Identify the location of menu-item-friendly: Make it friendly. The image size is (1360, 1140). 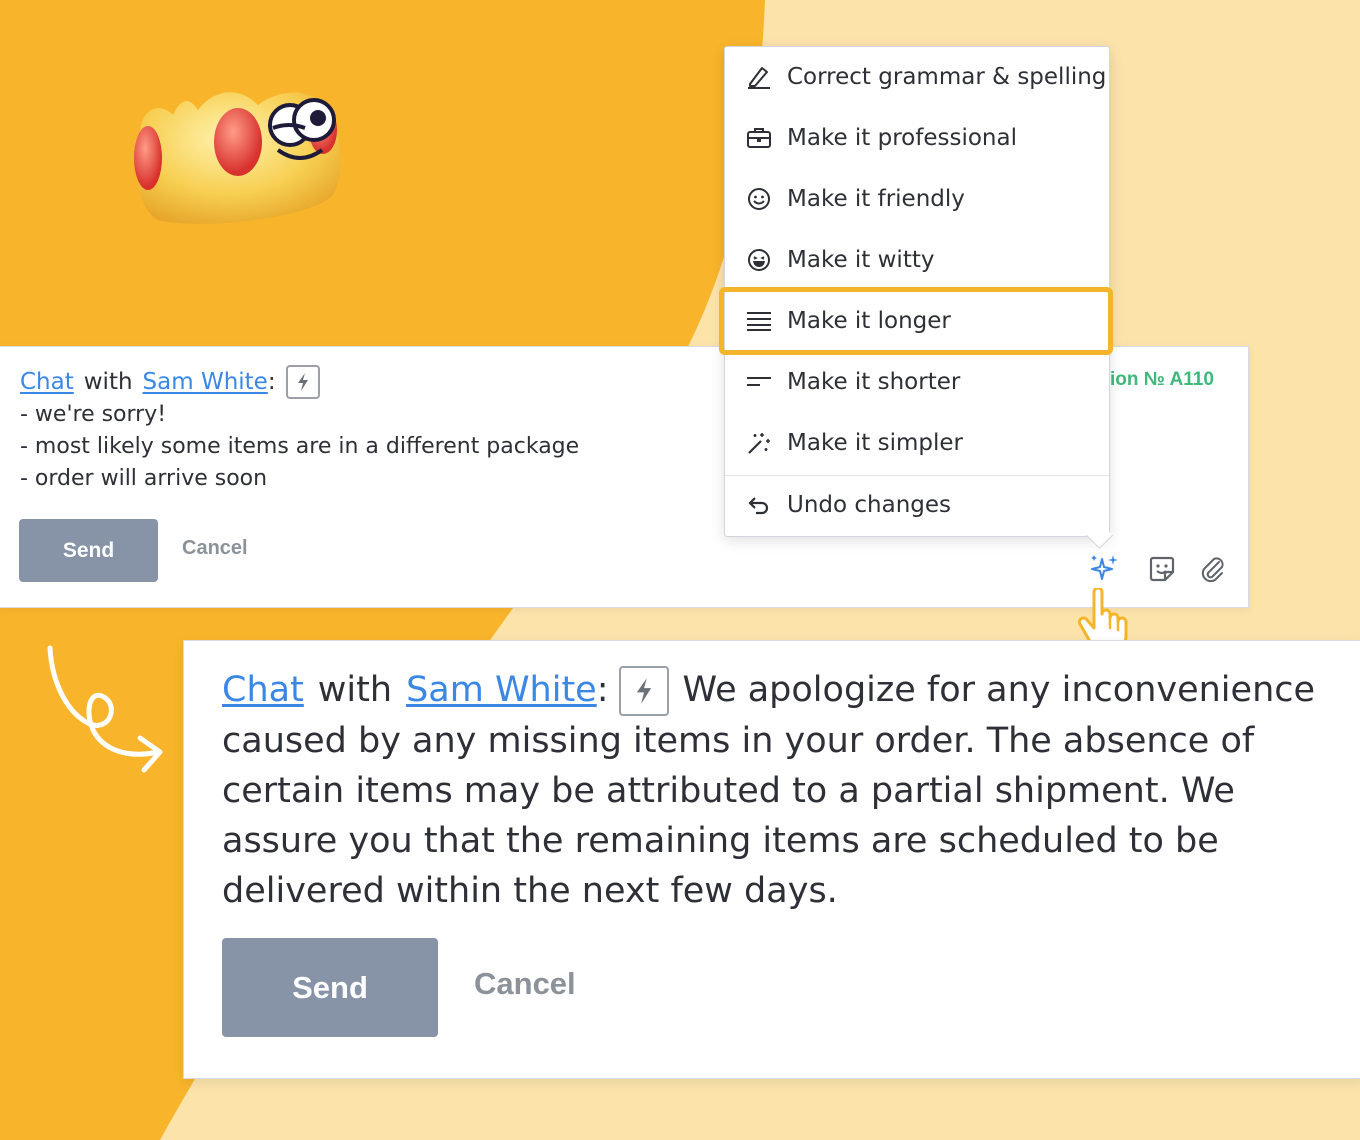
(917, 199).